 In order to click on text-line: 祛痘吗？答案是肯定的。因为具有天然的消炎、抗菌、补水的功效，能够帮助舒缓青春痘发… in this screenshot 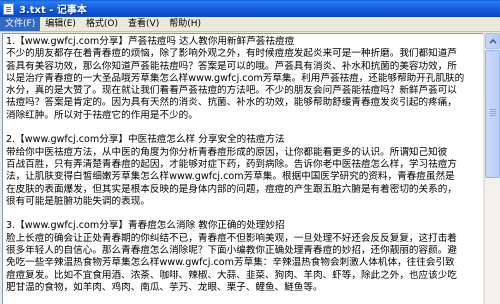, I will do `click(231, 103)`.